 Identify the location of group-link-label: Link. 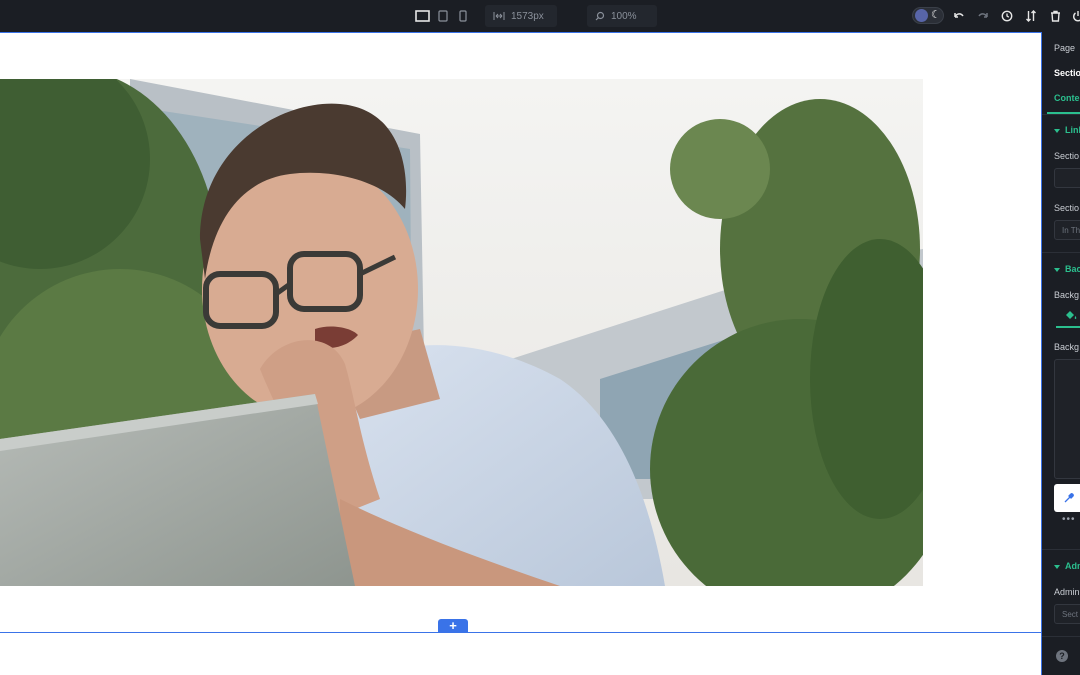
(1072, 130).